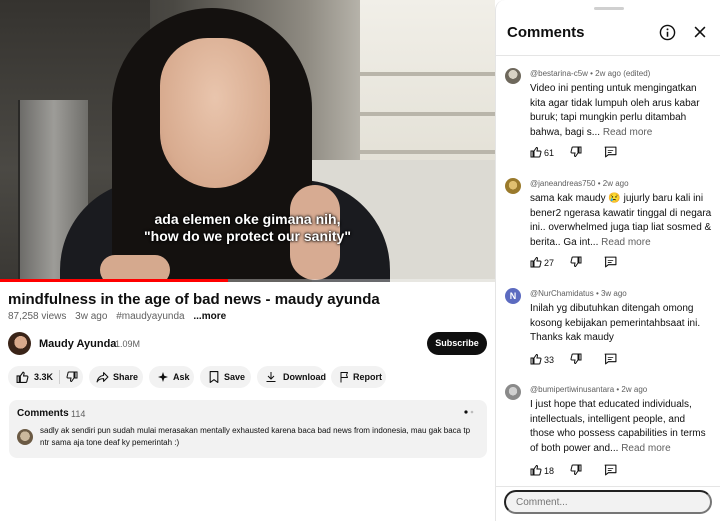 This screenshot has height=521, width=720. What do you see at coordinates (214, 377) in the screenshot?
I see `bookmark-icon` at bounding box center [214, 377].